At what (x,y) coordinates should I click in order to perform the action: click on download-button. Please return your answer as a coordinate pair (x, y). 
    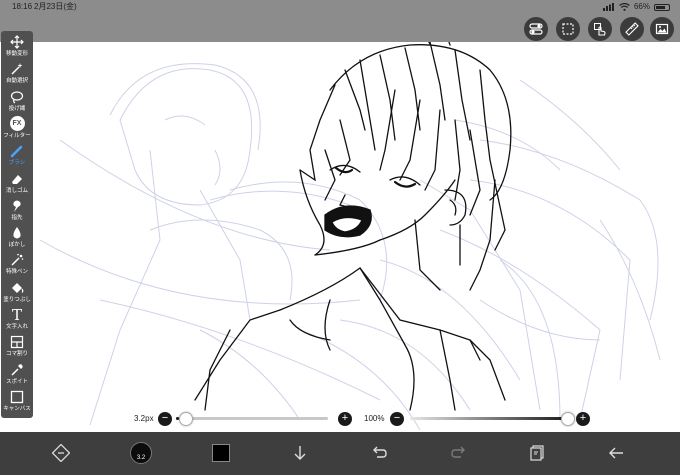
    Looking at the image, I should click on (300, 453).